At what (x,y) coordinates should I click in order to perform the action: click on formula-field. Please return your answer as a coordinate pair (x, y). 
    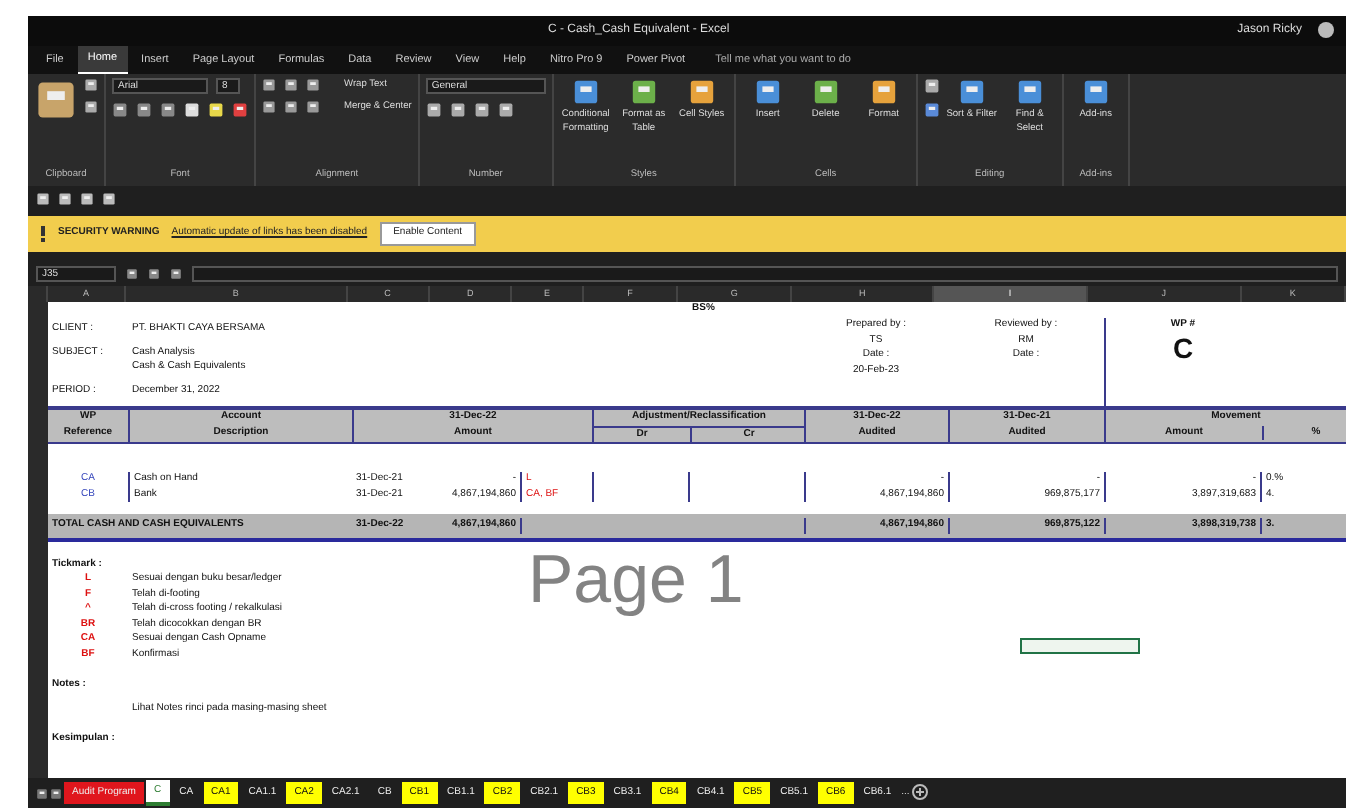
    Looking at the image, I should click on (765, 274).